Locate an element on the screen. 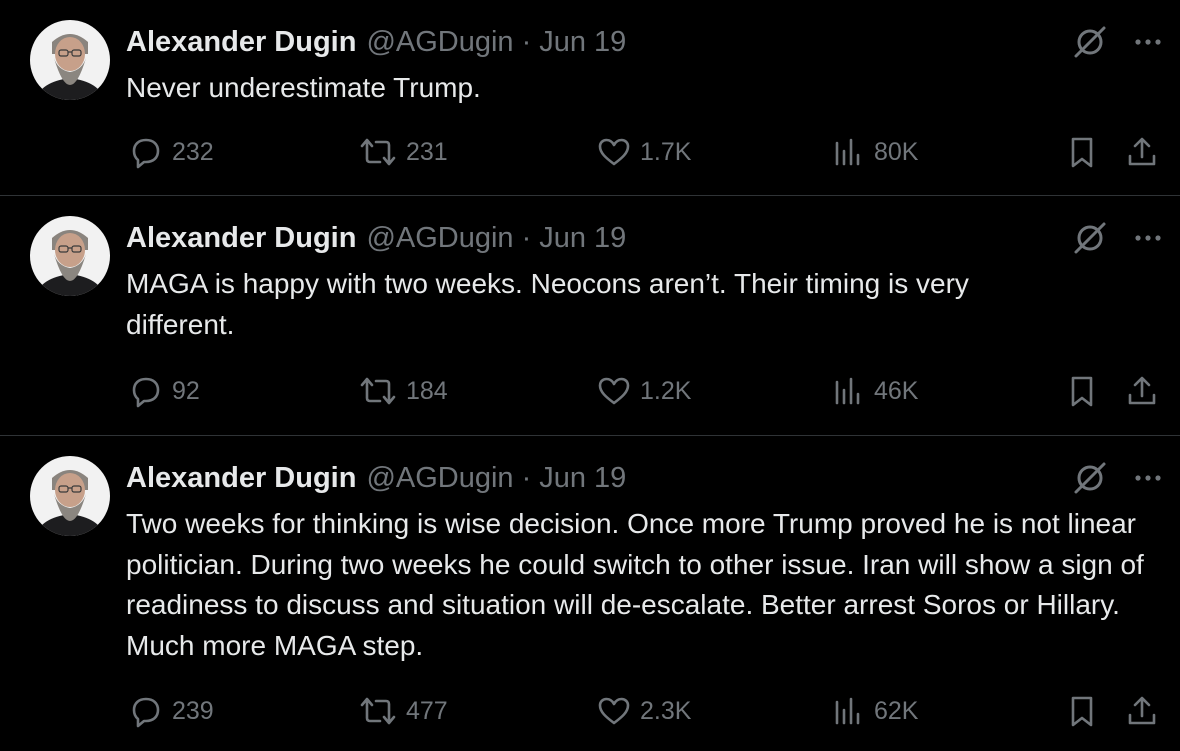  retweet-count: 231 is located at coordinates (427, 151).